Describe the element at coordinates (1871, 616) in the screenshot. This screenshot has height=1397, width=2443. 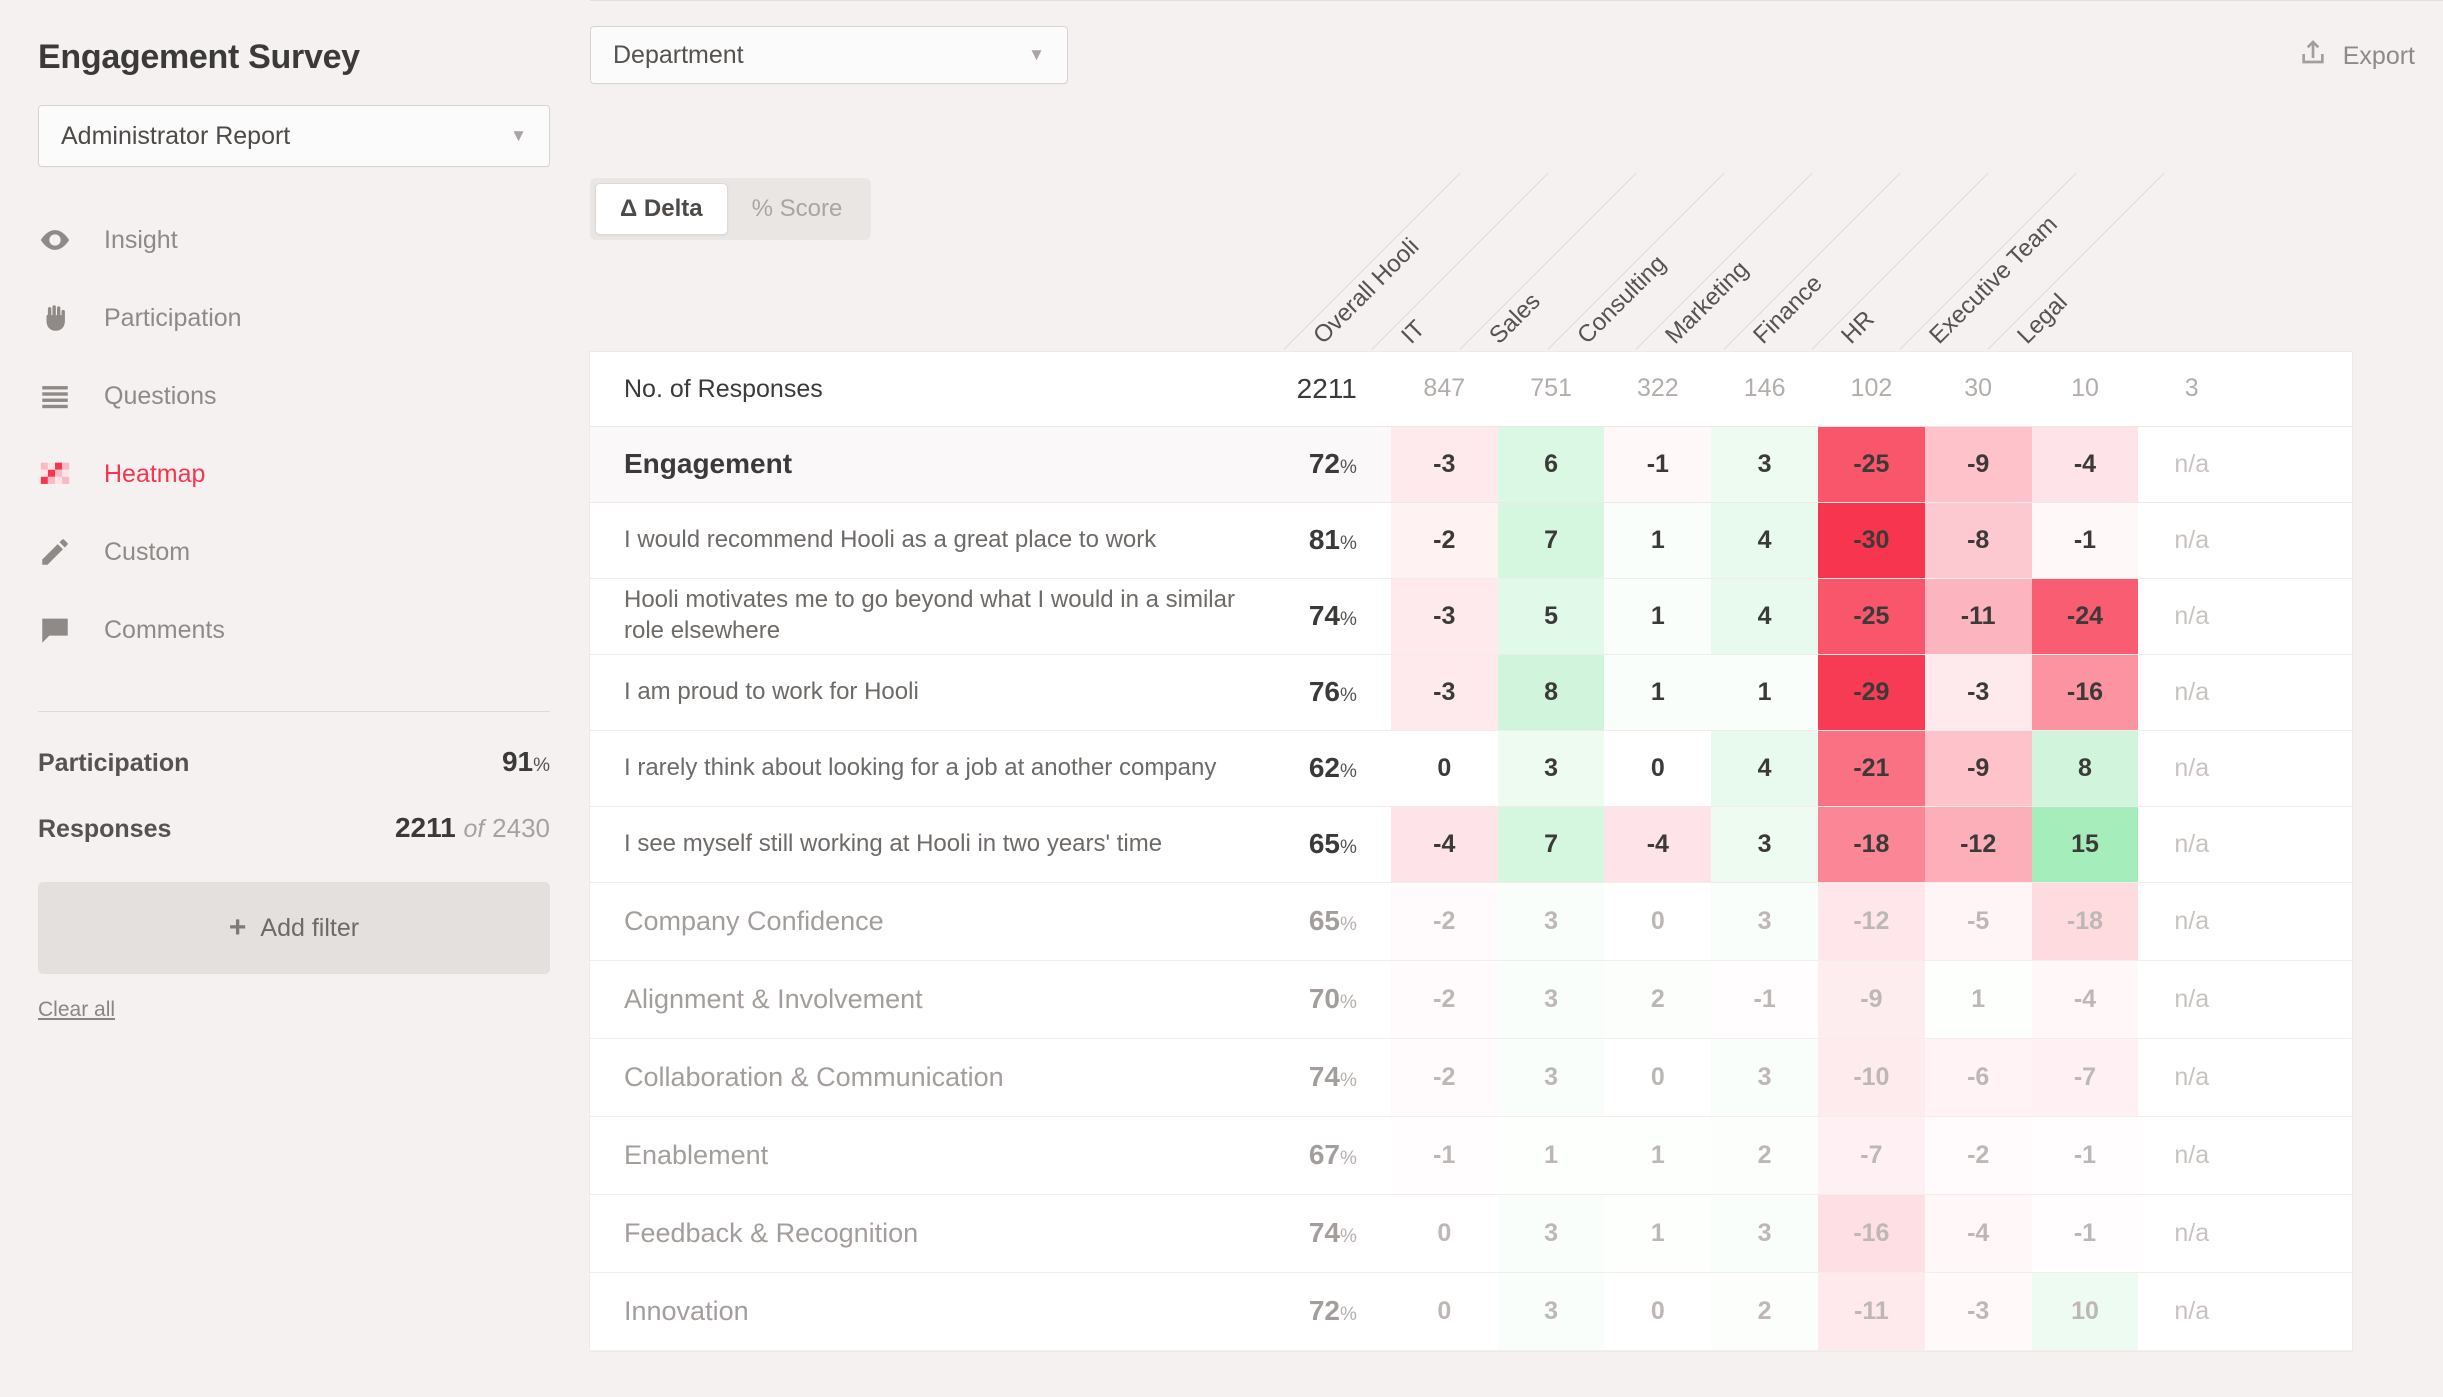
I see `heatmap-cell: -25` at that location.